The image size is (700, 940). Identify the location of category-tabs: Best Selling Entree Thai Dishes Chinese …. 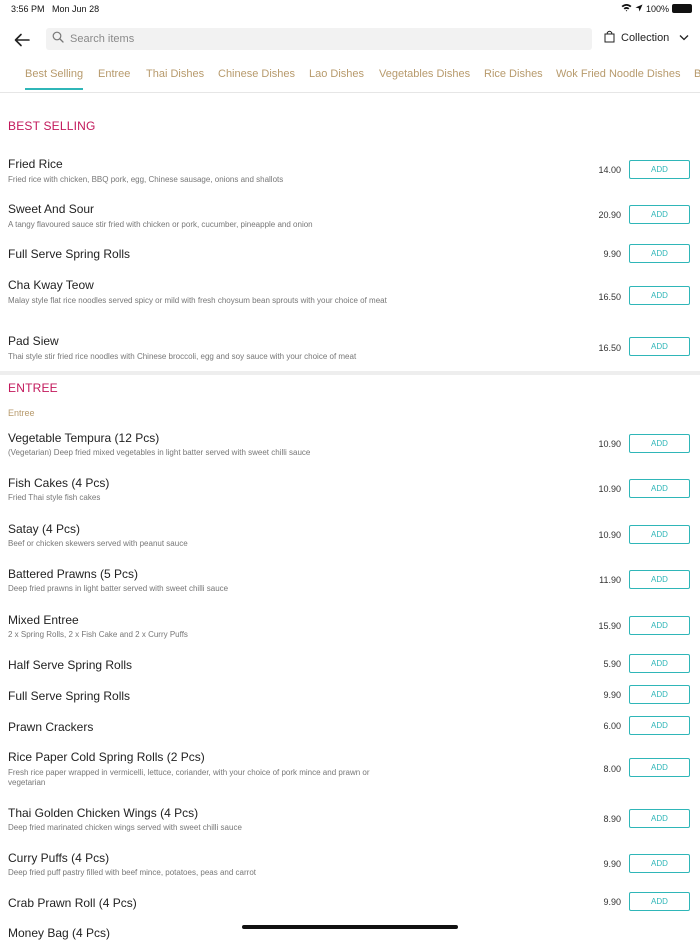
(350, 77).